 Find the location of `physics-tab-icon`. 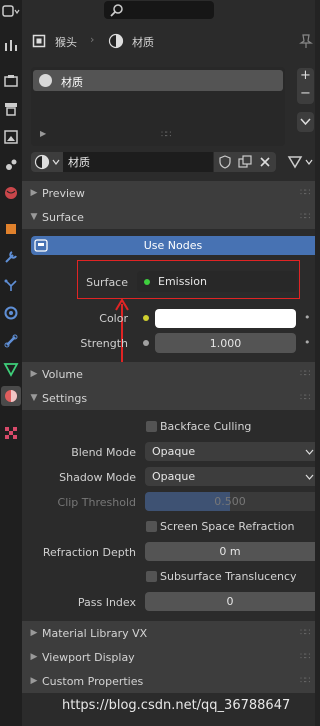

physics-tab-icon is located at coordinates (11, 313).